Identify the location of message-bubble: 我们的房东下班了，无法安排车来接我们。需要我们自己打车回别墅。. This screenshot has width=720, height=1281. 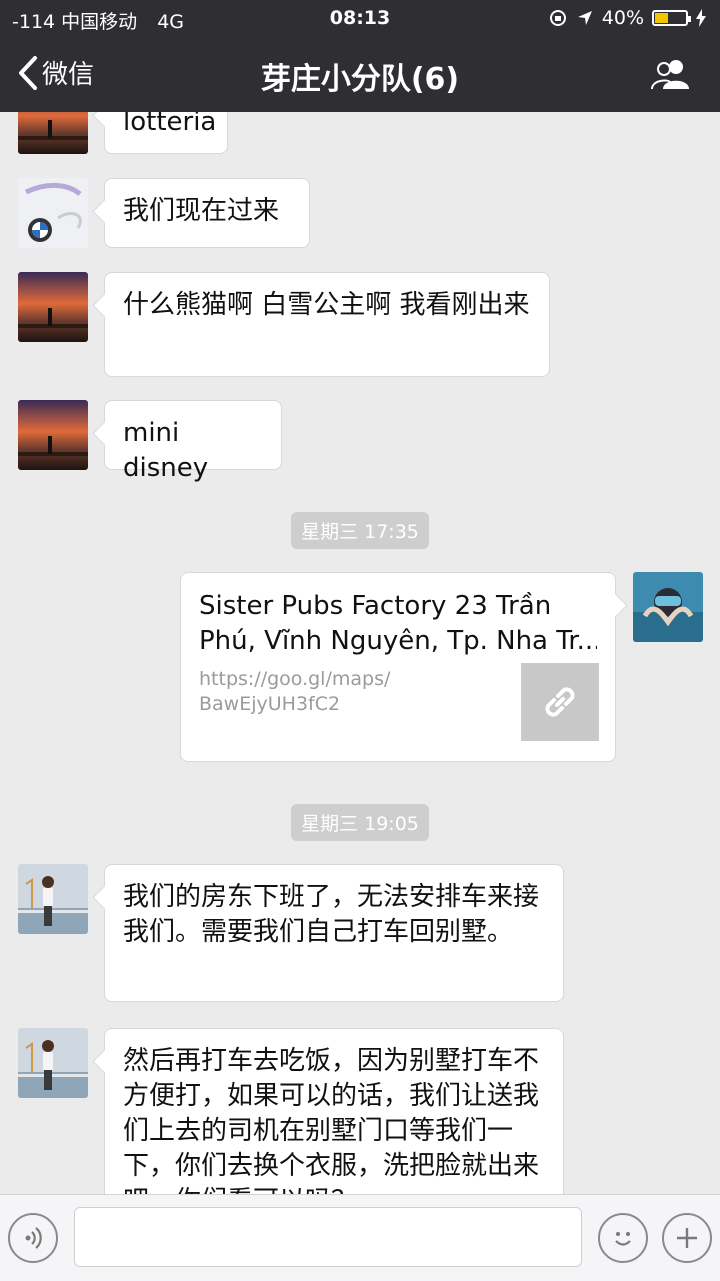
(334, 933).